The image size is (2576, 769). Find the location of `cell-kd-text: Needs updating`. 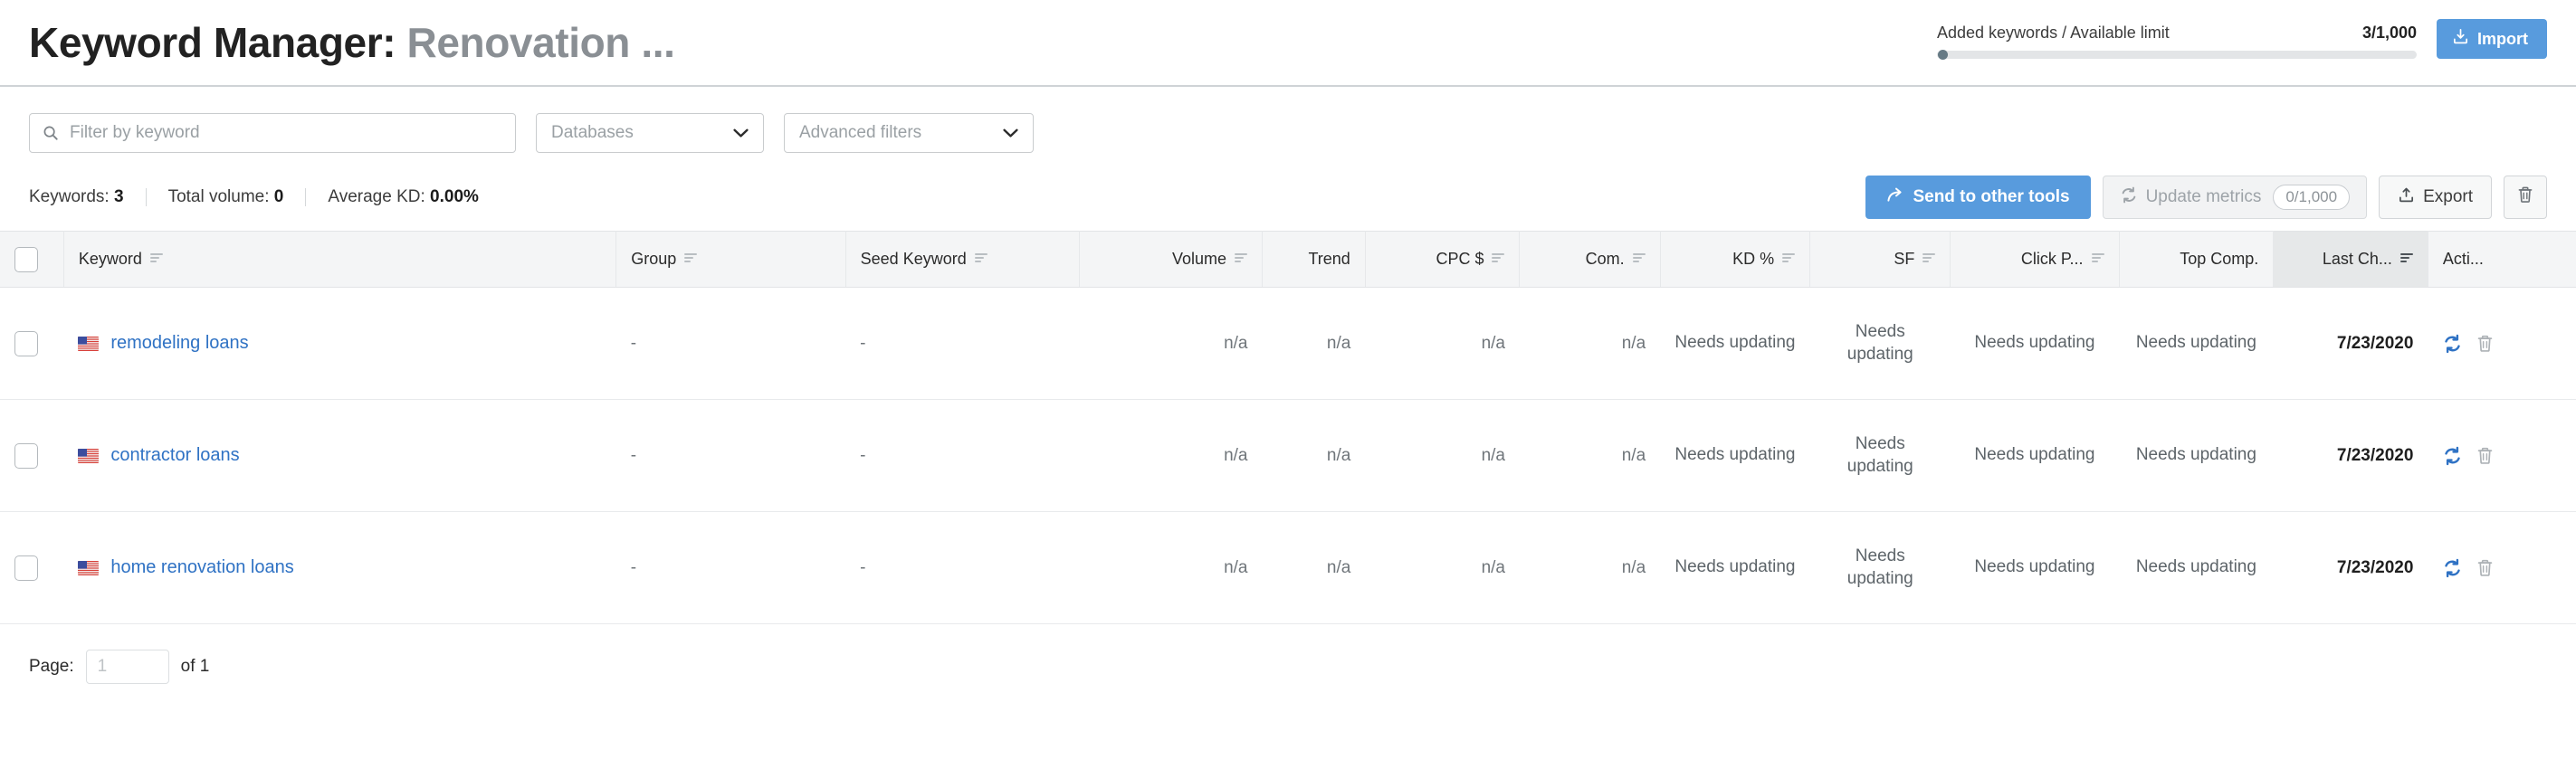

cell-kd-text: Needs updating is located at coordinates (1735, 455).